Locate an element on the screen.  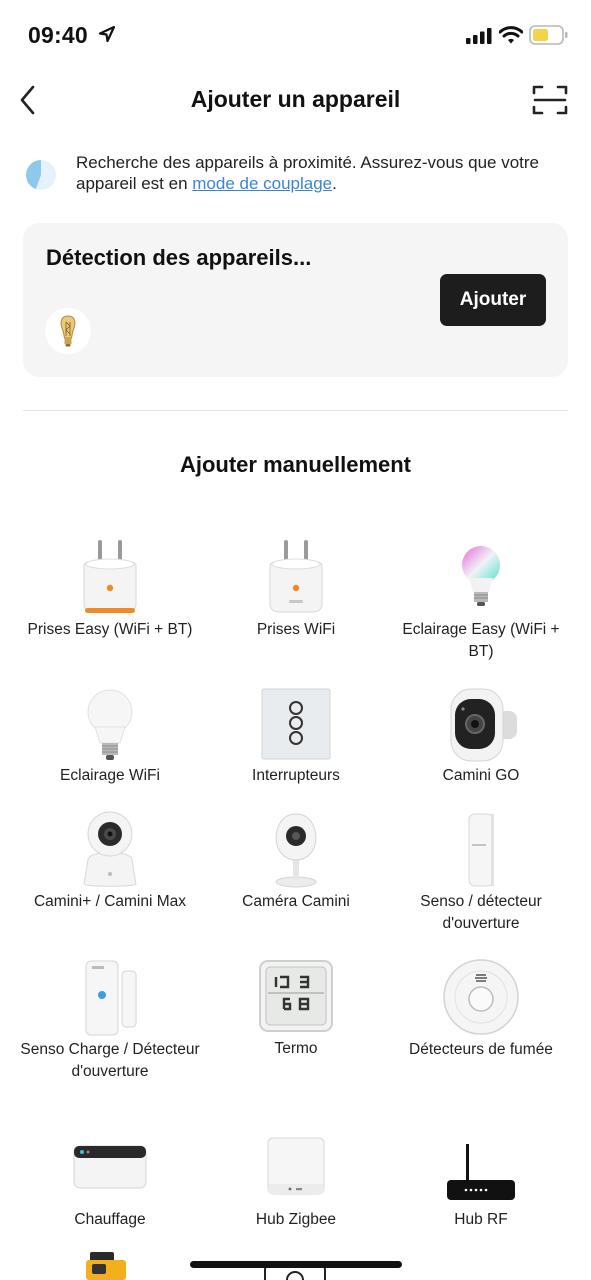
heating-controller-icon is located at coordinates (110, 1167).